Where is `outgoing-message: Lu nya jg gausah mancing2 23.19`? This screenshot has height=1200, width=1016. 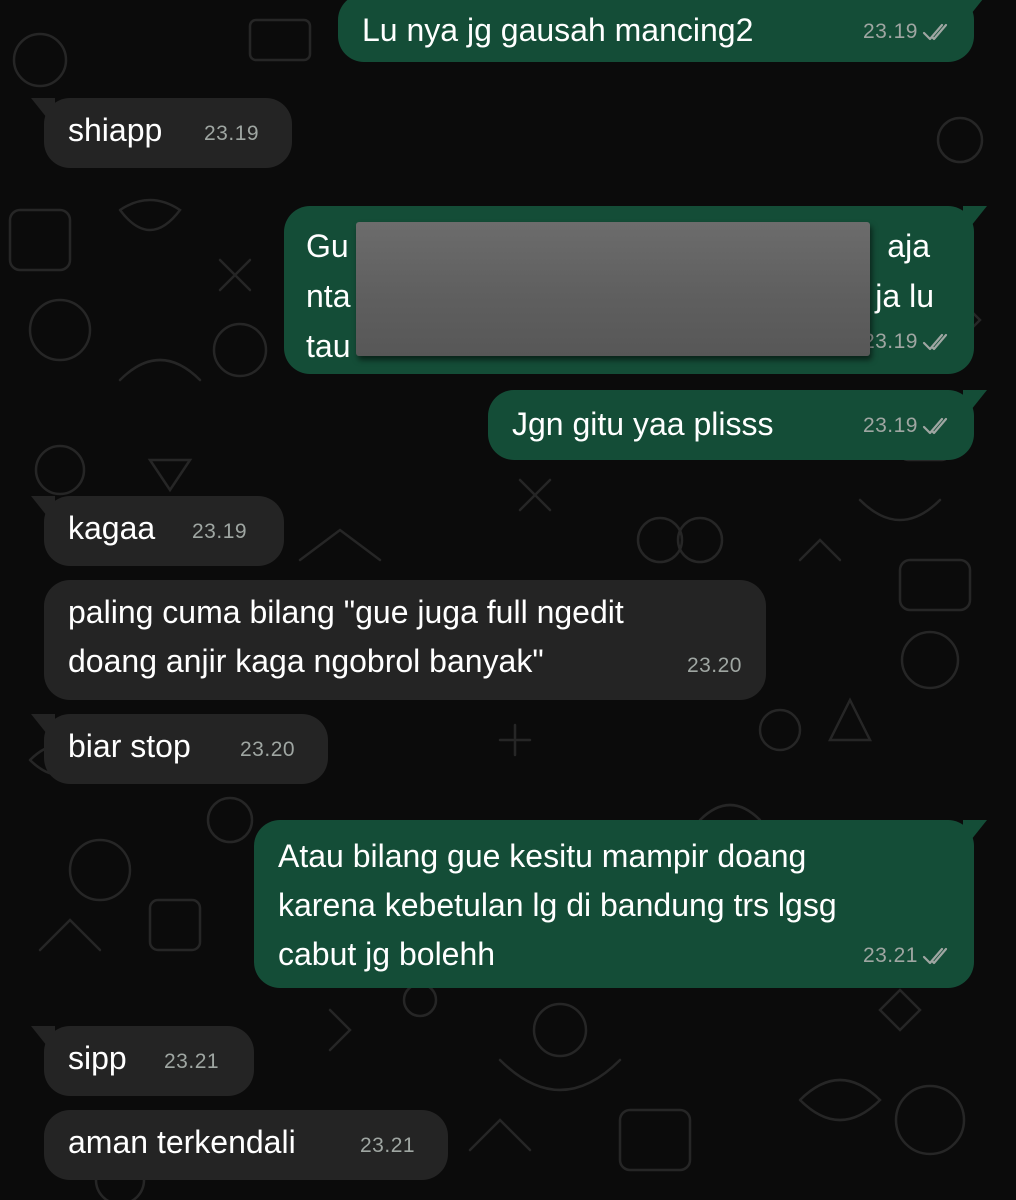
outgoing-message: Lu nya jg gausah mancing2 23.19 is located at coordinates (660, 31).